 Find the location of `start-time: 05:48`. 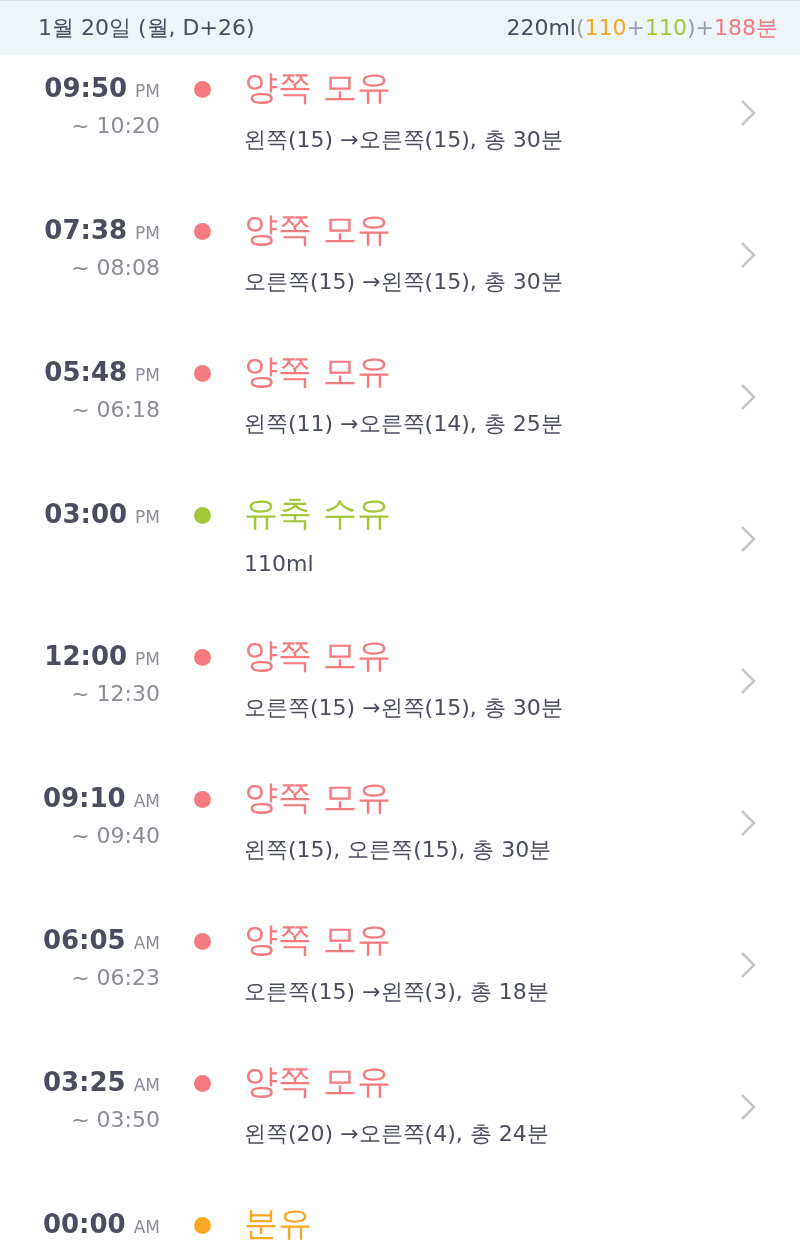

start-time: 05:48 is located at coordinates (86, 372).